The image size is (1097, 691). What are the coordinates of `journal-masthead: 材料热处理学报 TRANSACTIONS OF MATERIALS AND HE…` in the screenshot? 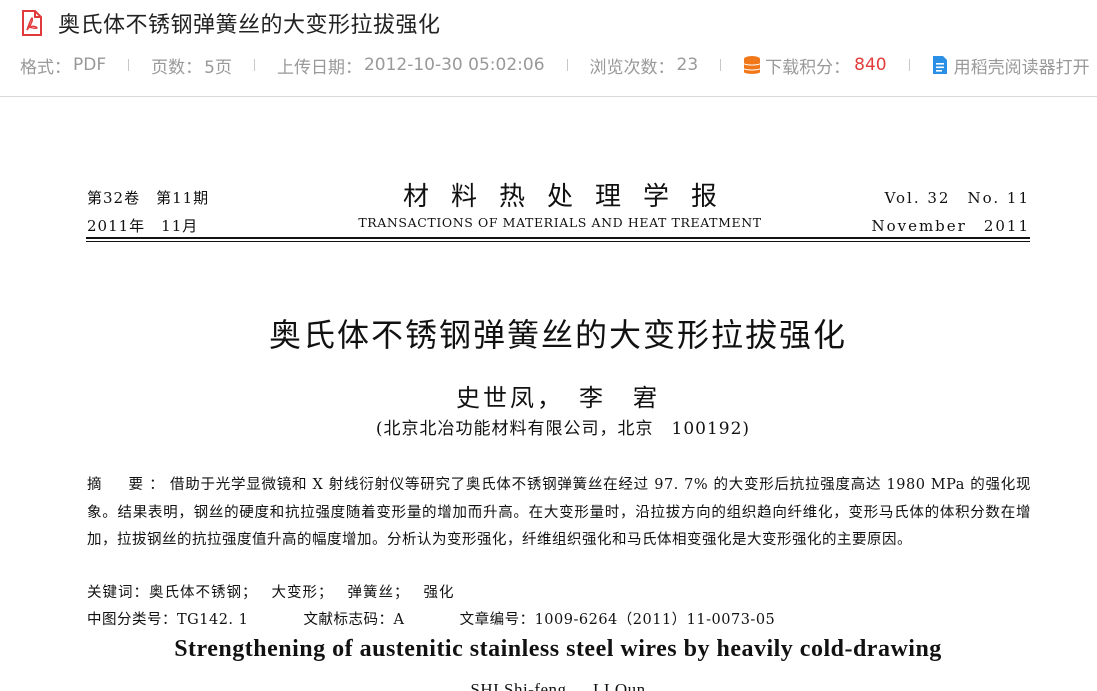 It's located at (560, 203).